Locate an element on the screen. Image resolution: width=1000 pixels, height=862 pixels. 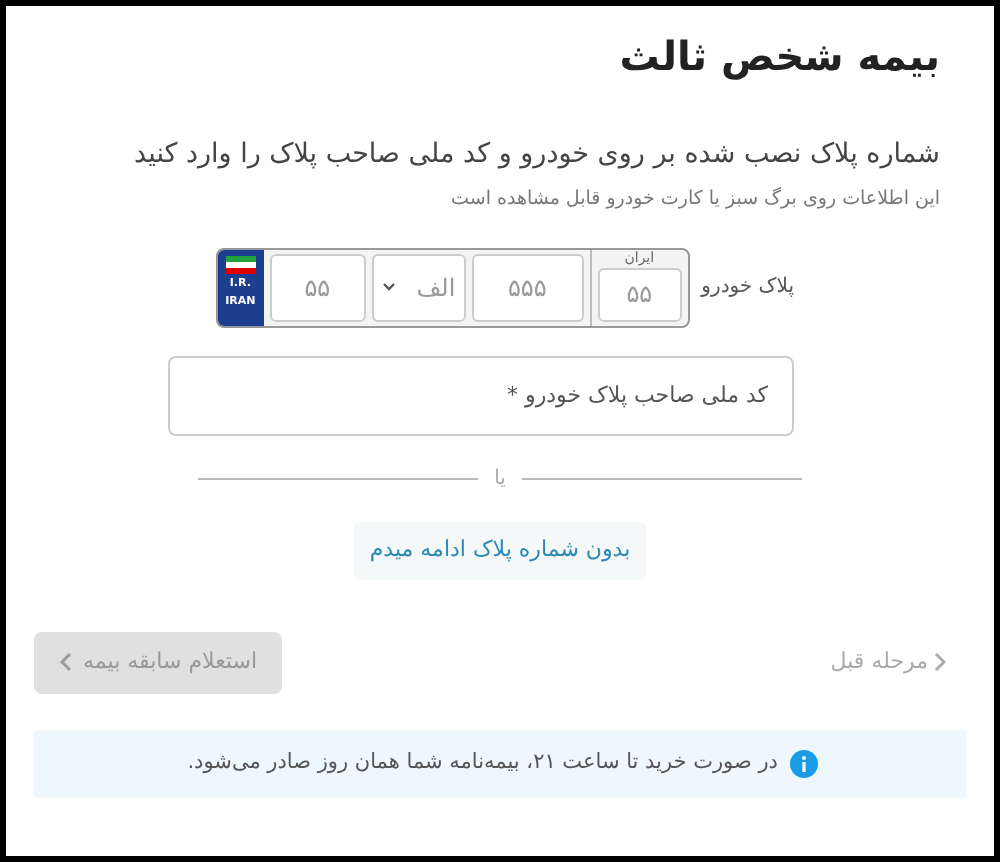
page-title: بیمه شخص ثالث is located at coordinates (778, 57).